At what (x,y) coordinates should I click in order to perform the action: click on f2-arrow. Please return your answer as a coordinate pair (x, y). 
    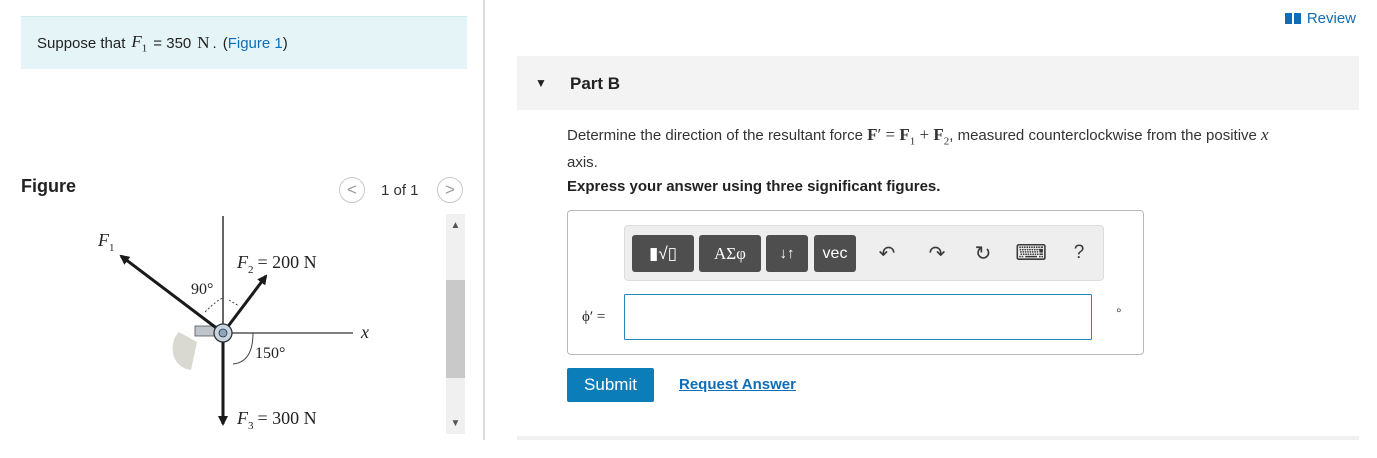
    Looking at the image, I should click on (244, 304).